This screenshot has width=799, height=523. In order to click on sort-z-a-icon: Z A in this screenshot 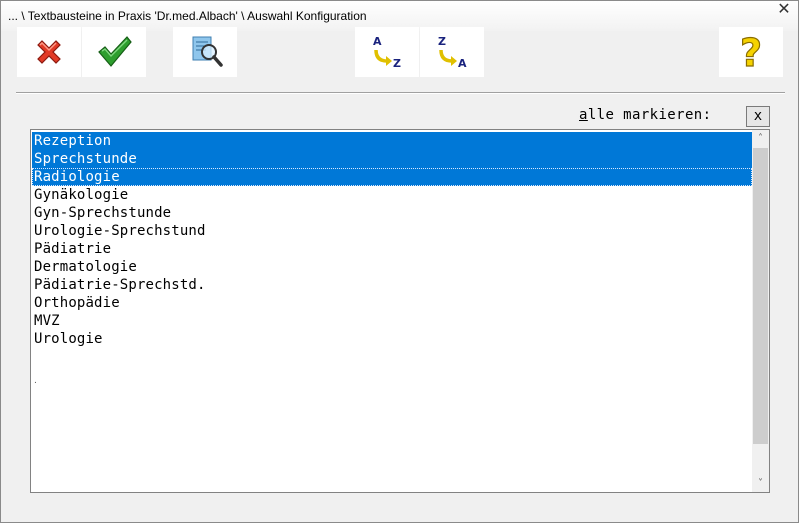, I will do `click(452, 52)`.